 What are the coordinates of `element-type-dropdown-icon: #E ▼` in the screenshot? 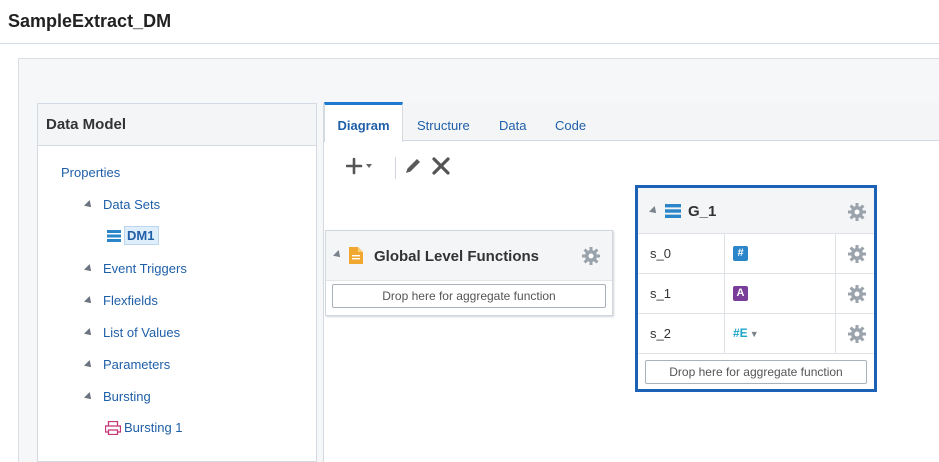 It's located at (746, 333).